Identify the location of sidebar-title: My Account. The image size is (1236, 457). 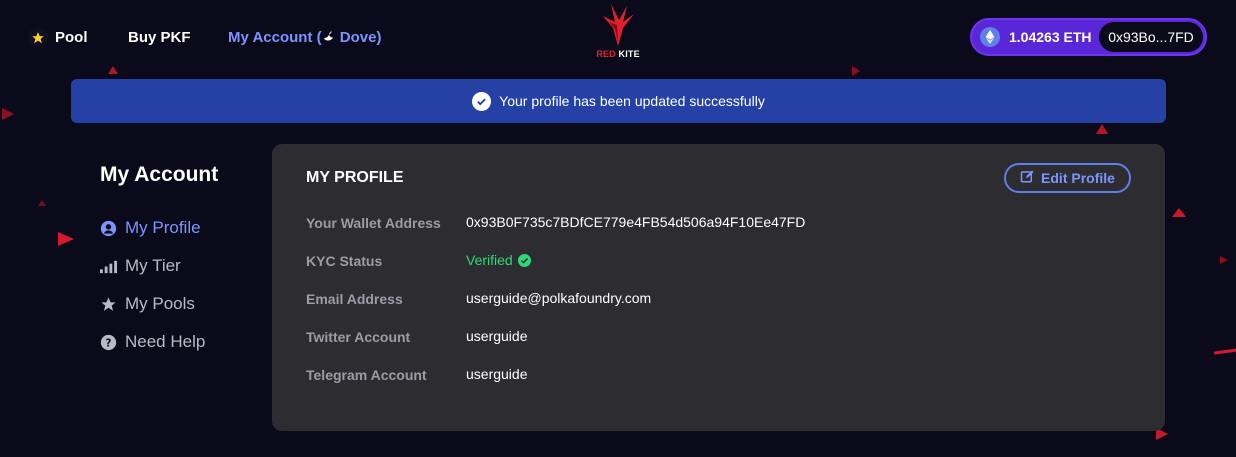
(159, 174).